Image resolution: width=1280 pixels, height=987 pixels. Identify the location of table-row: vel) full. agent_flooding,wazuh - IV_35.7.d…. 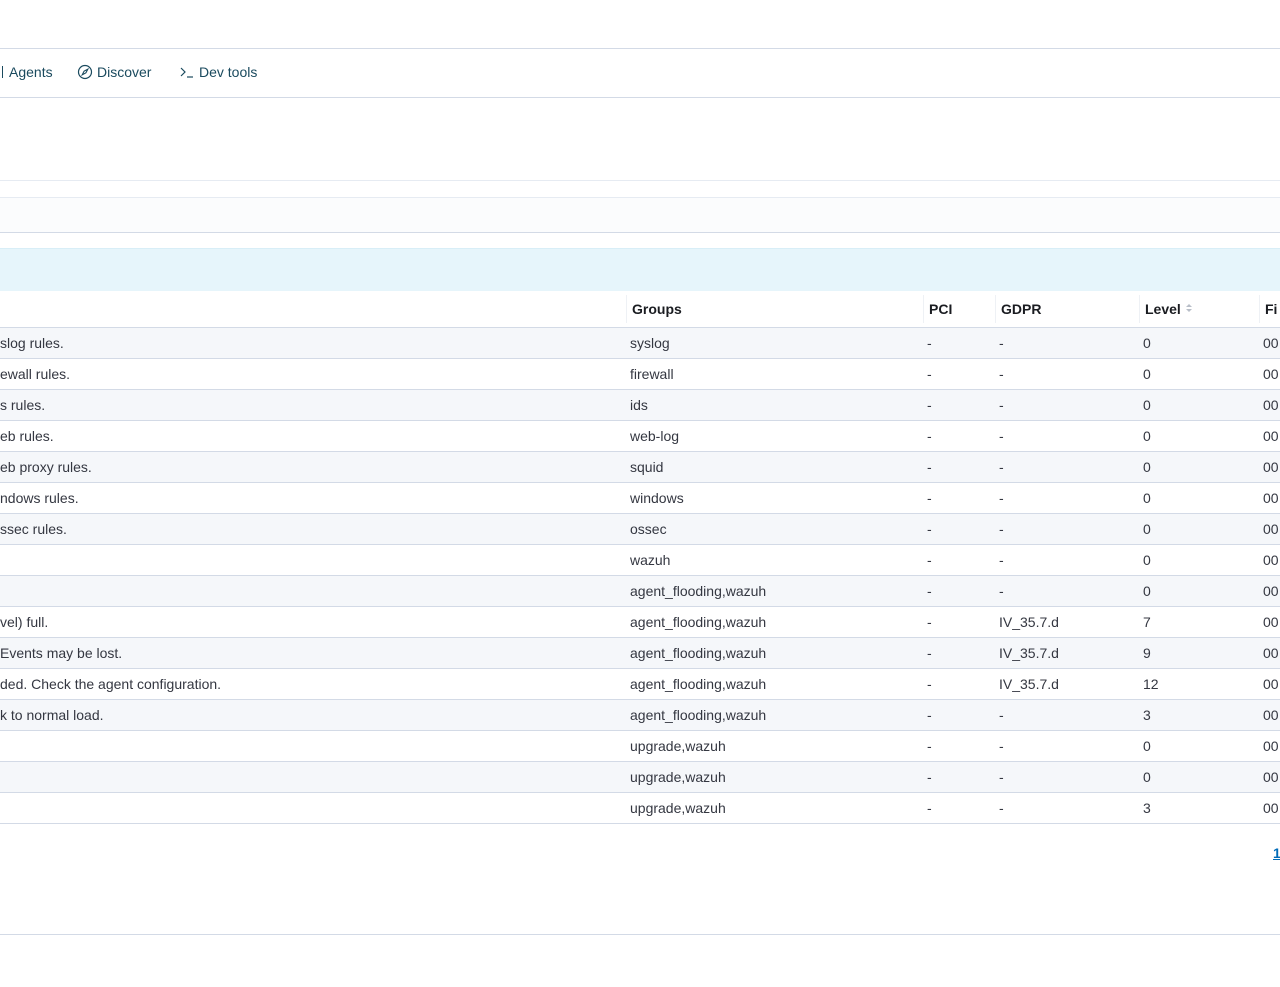
(640, 622).